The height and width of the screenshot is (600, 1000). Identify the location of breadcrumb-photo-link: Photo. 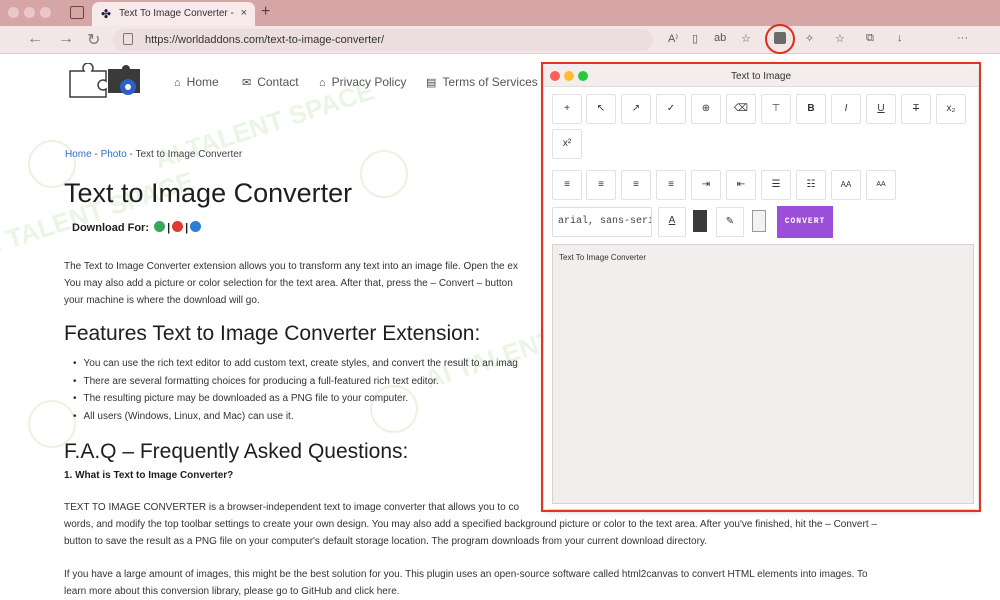
(114, 154).